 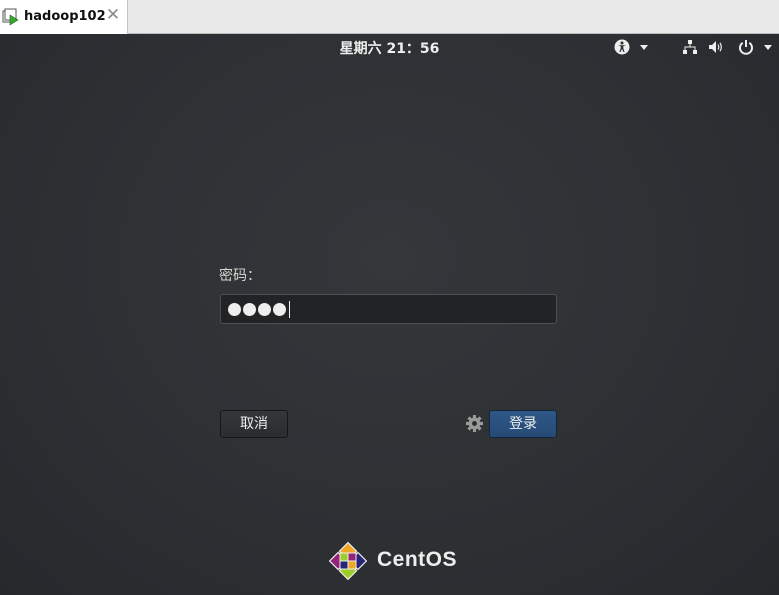 I want to click on clock: 星期六 21：56, so click(x=389, y=48).